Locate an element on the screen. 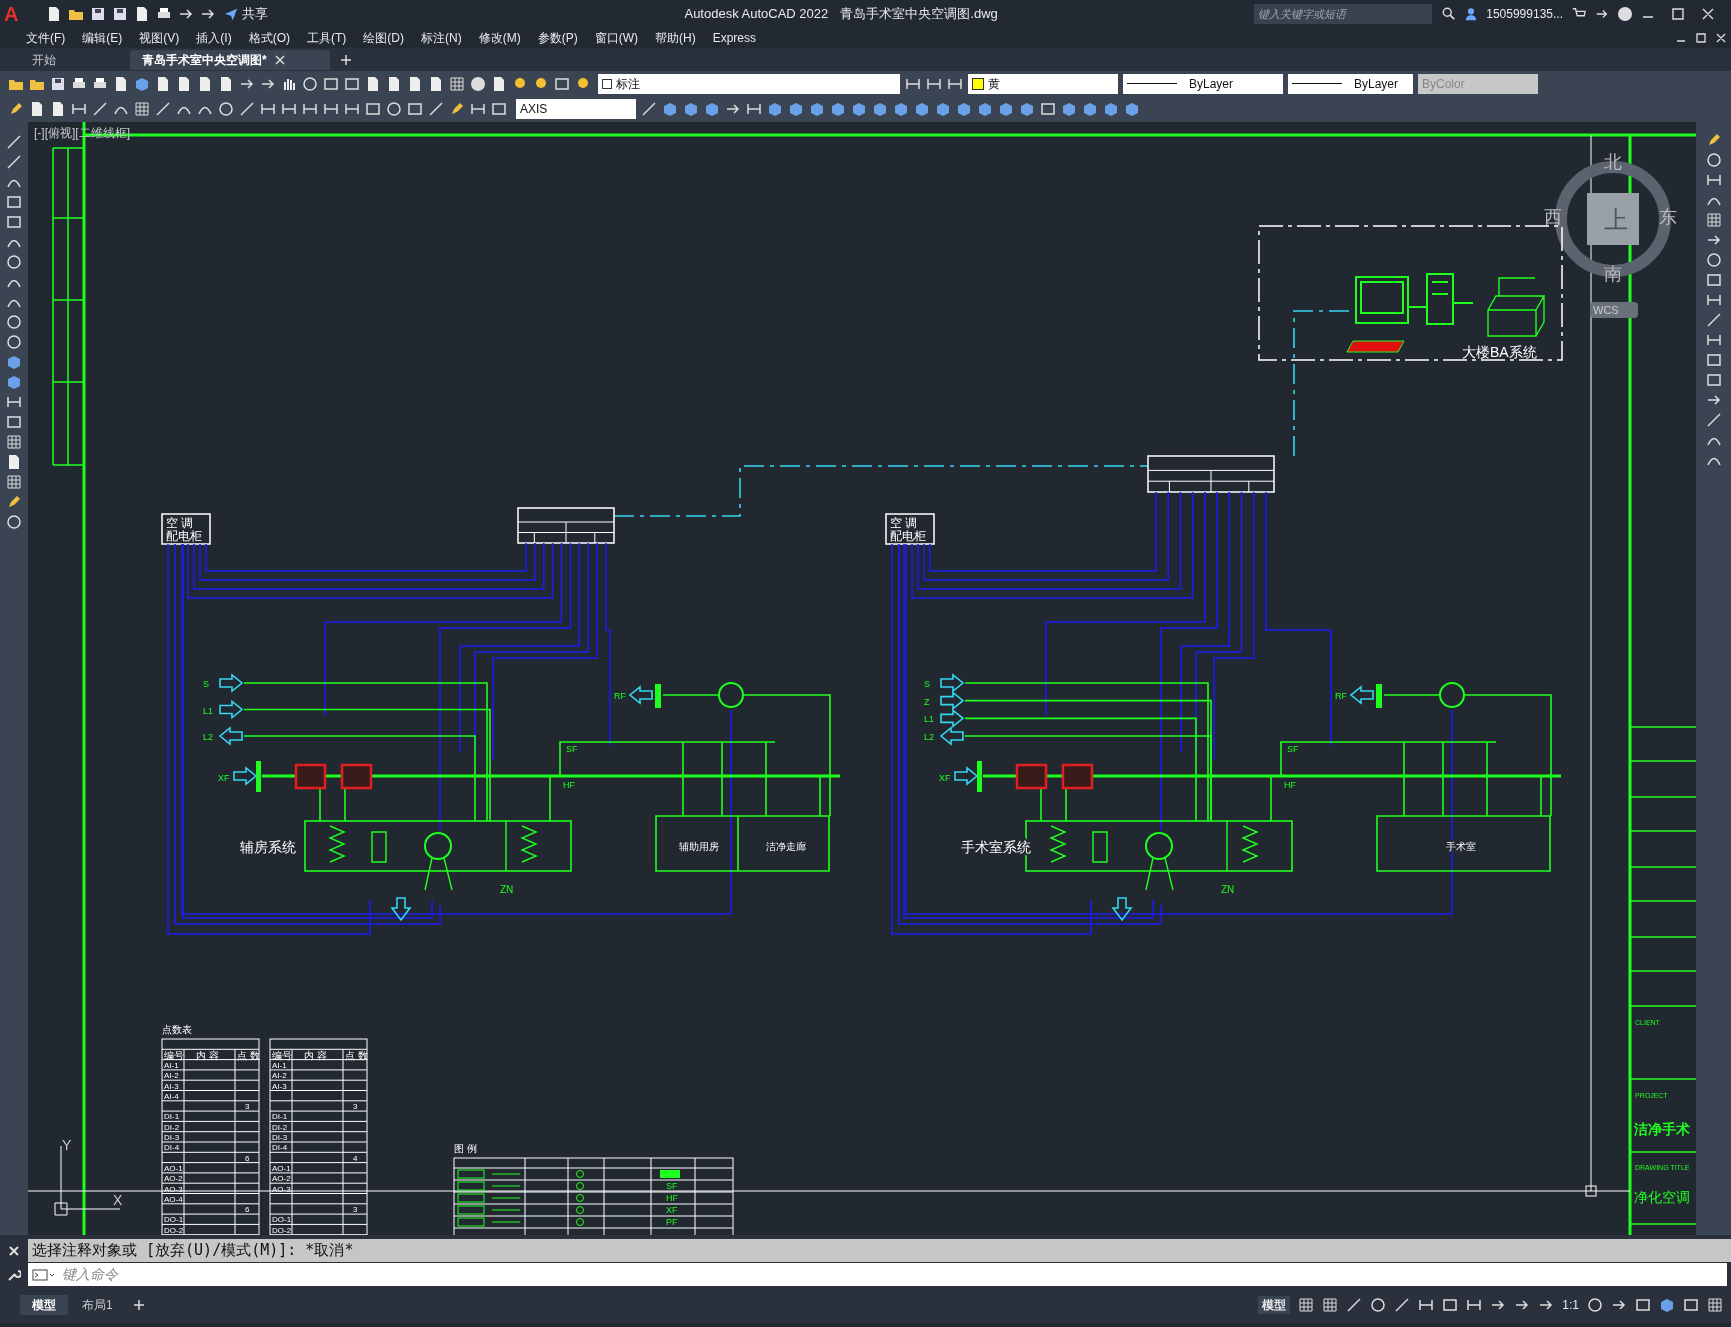 The image size is (1731, 1327). scale-button: 1:1 is located at coordinates (1570, 1305).